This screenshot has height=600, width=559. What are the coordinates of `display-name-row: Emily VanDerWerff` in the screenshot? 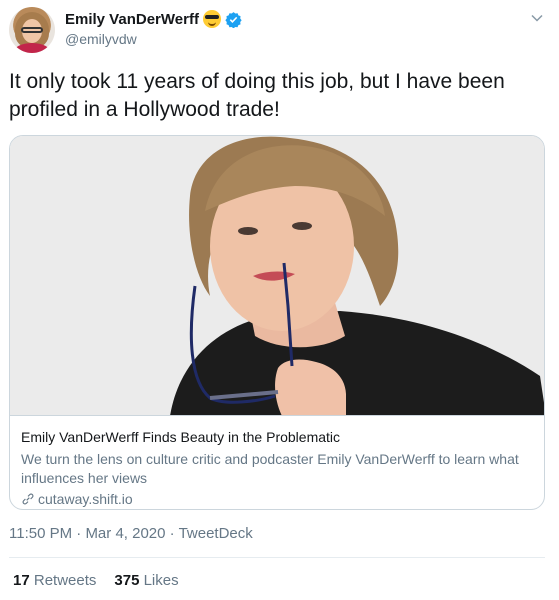 It's located at (153, 19).